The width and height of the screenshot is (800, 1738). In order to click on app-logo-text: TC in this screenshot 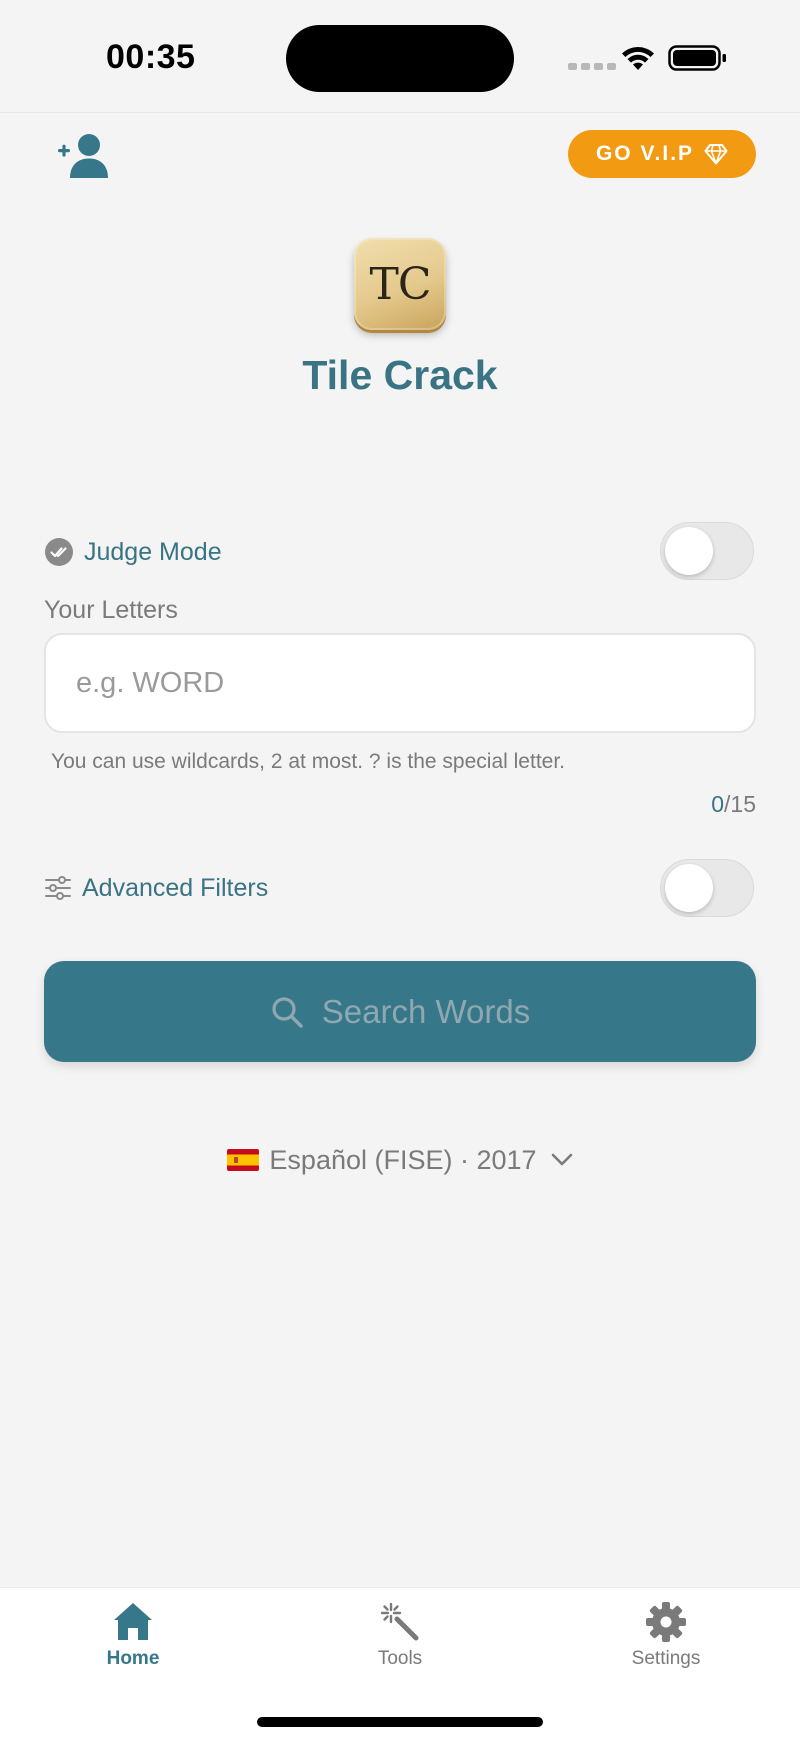, I will do `click(400, 284)`.